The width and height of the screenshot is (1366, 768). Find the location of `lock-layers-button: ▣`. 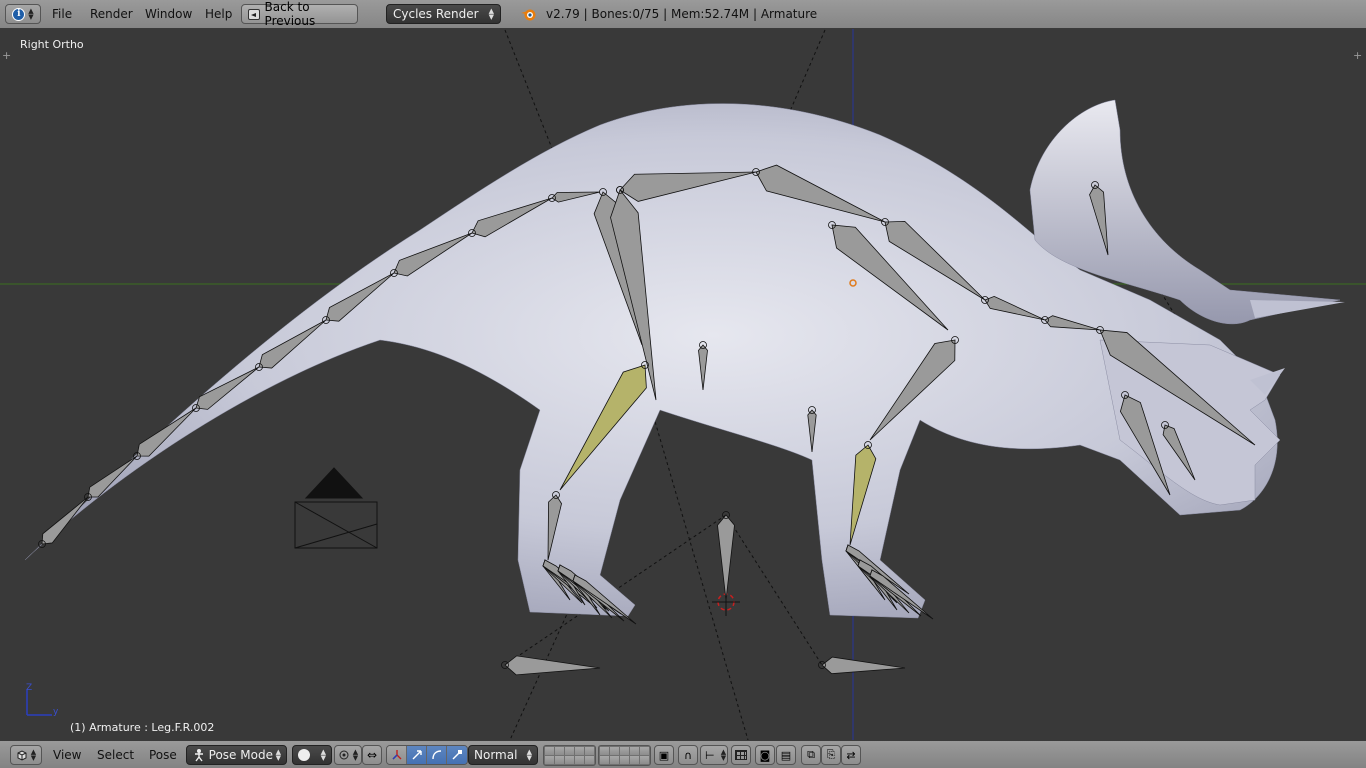

lock-layers-button: ▣ is located at coordinates (664, 755).